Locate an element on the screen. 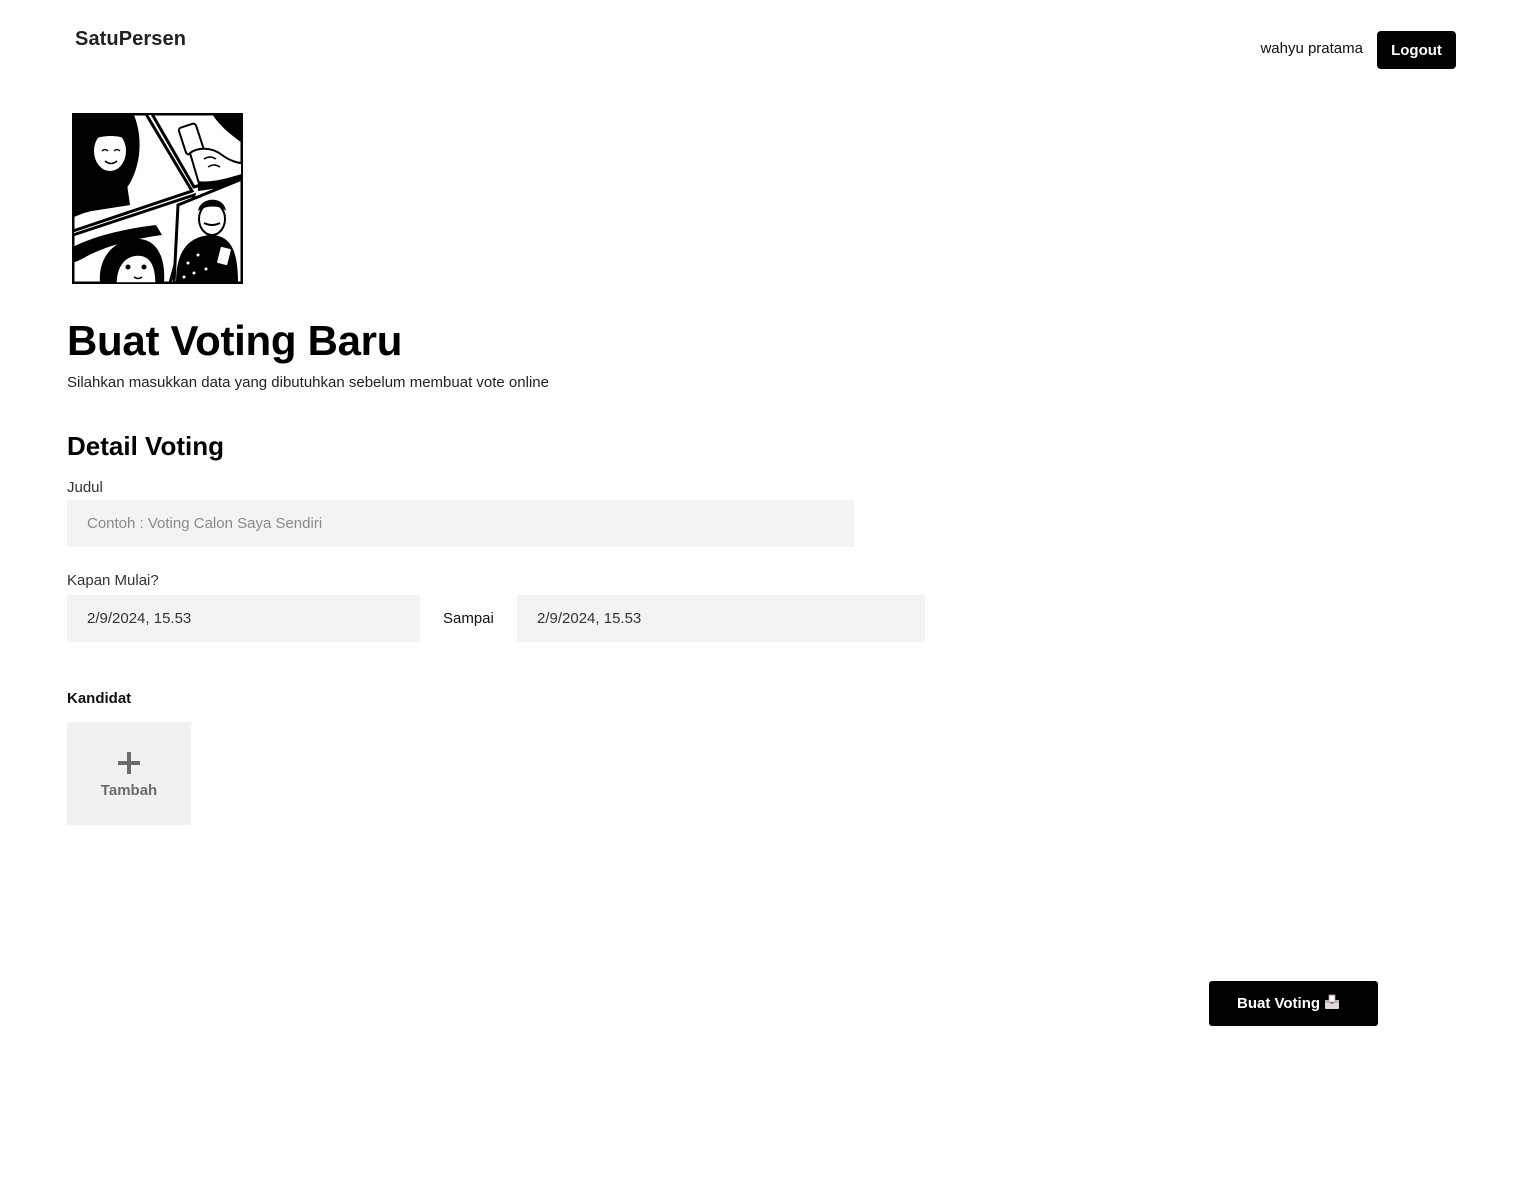 The image size is (1536, 1177). create-voting-label: Buat Voting is located at coordinates (1279, 1003).